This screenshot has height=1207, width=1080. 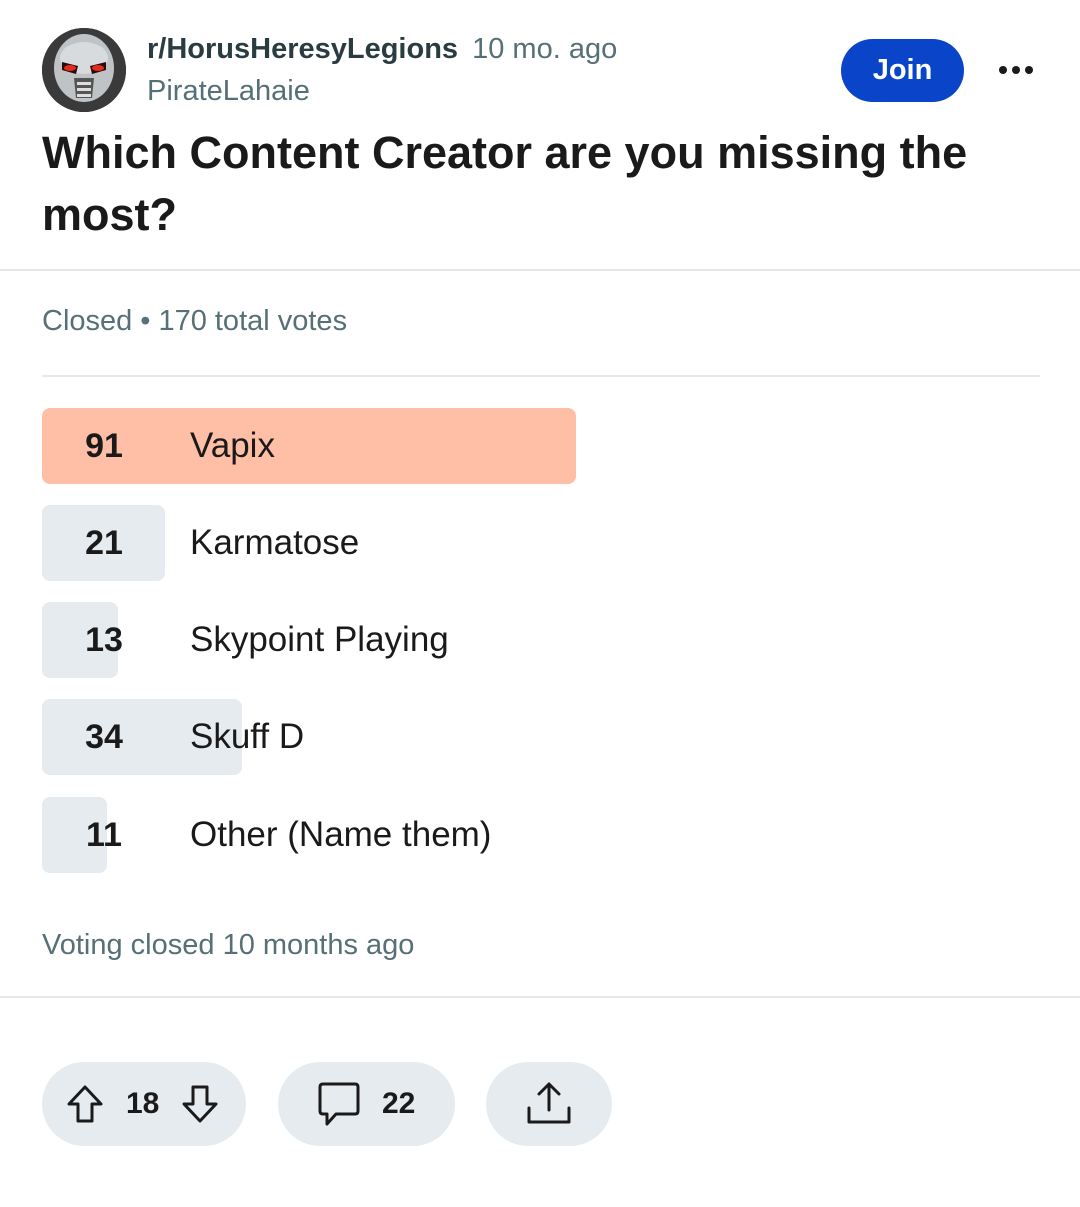 What do you see at coordinates (275, 542) in the screenshot?
I see `poll-option-label: Karmatose` at bounding box center [275, 542].